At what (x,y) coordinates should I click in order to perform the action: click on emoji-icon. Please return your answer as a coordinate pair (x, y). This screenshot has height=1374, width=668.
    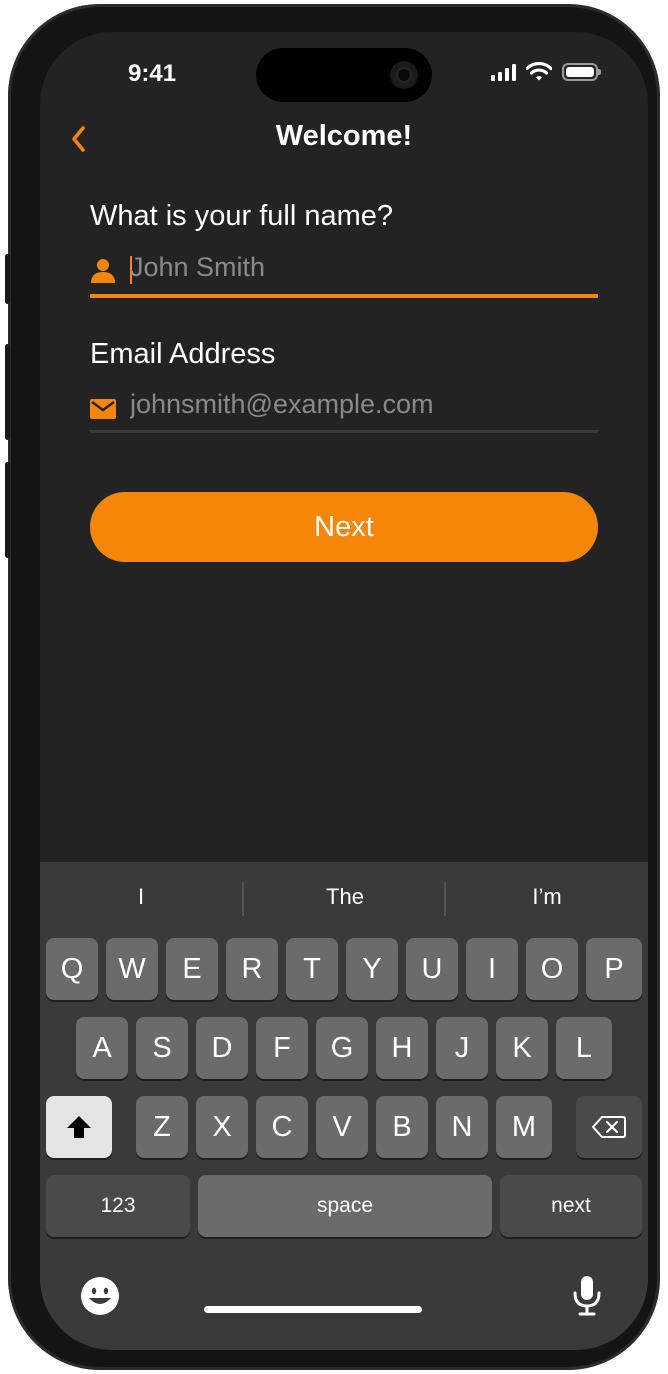
    Looking at the image, I should click on (100, 1296).